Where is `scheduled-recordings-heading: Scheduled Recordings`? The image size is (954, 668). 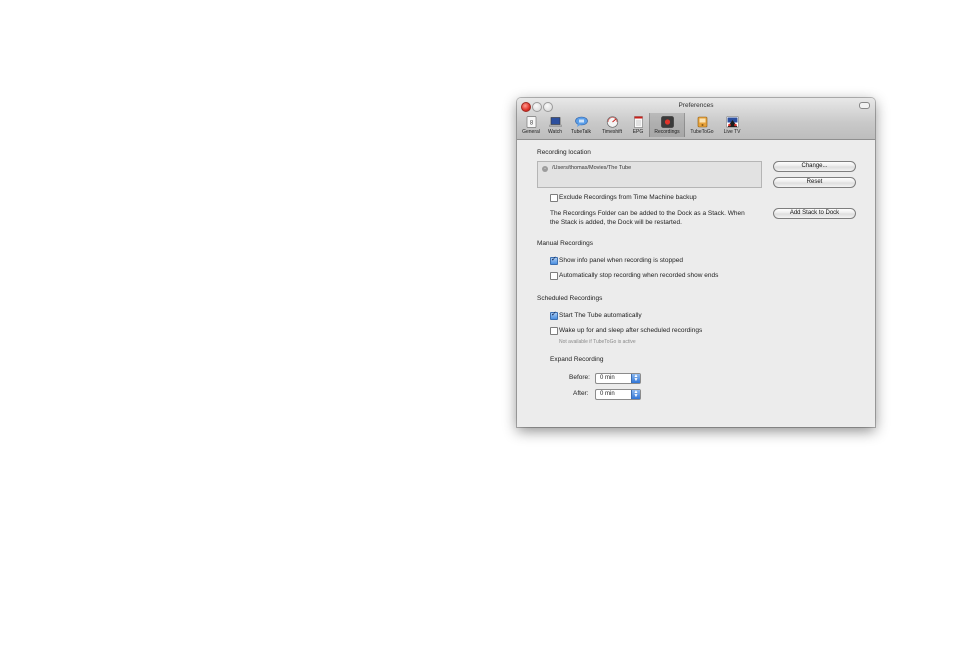 scheduled-recordings-heading: Scheduled Recordings is located at coordinates (570, 298).